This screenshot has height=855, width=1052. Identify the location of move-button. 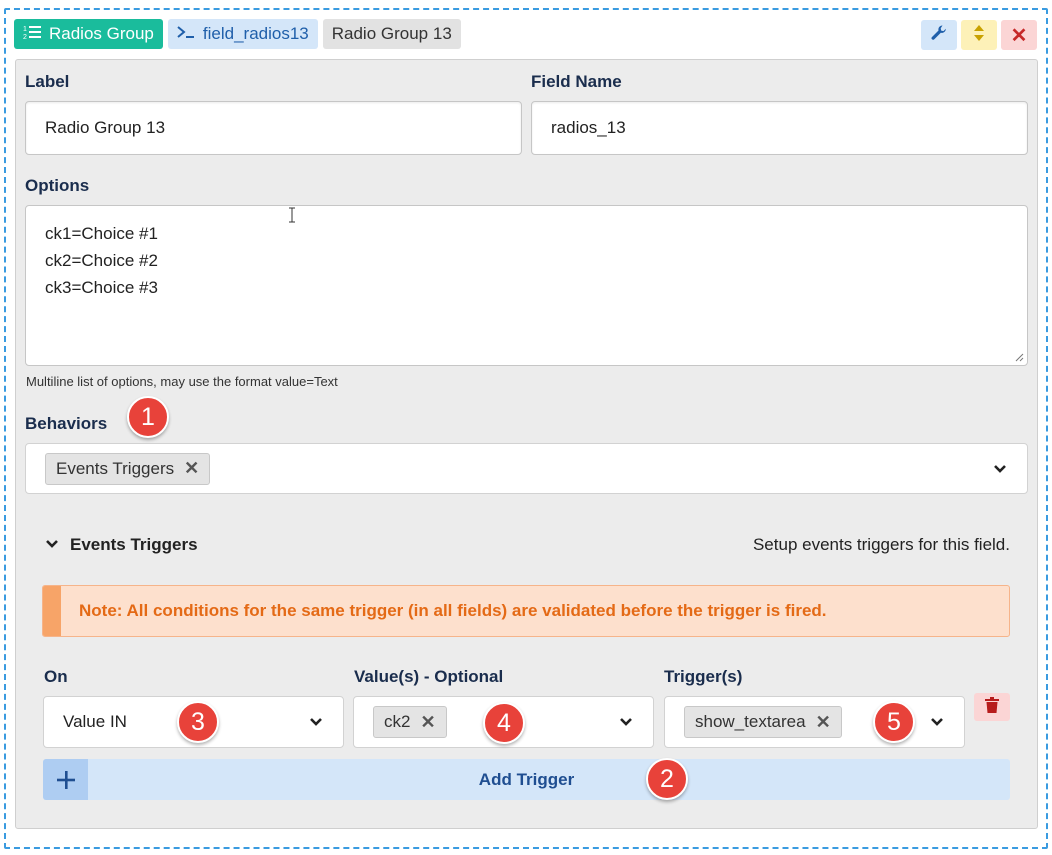
(979, 35).